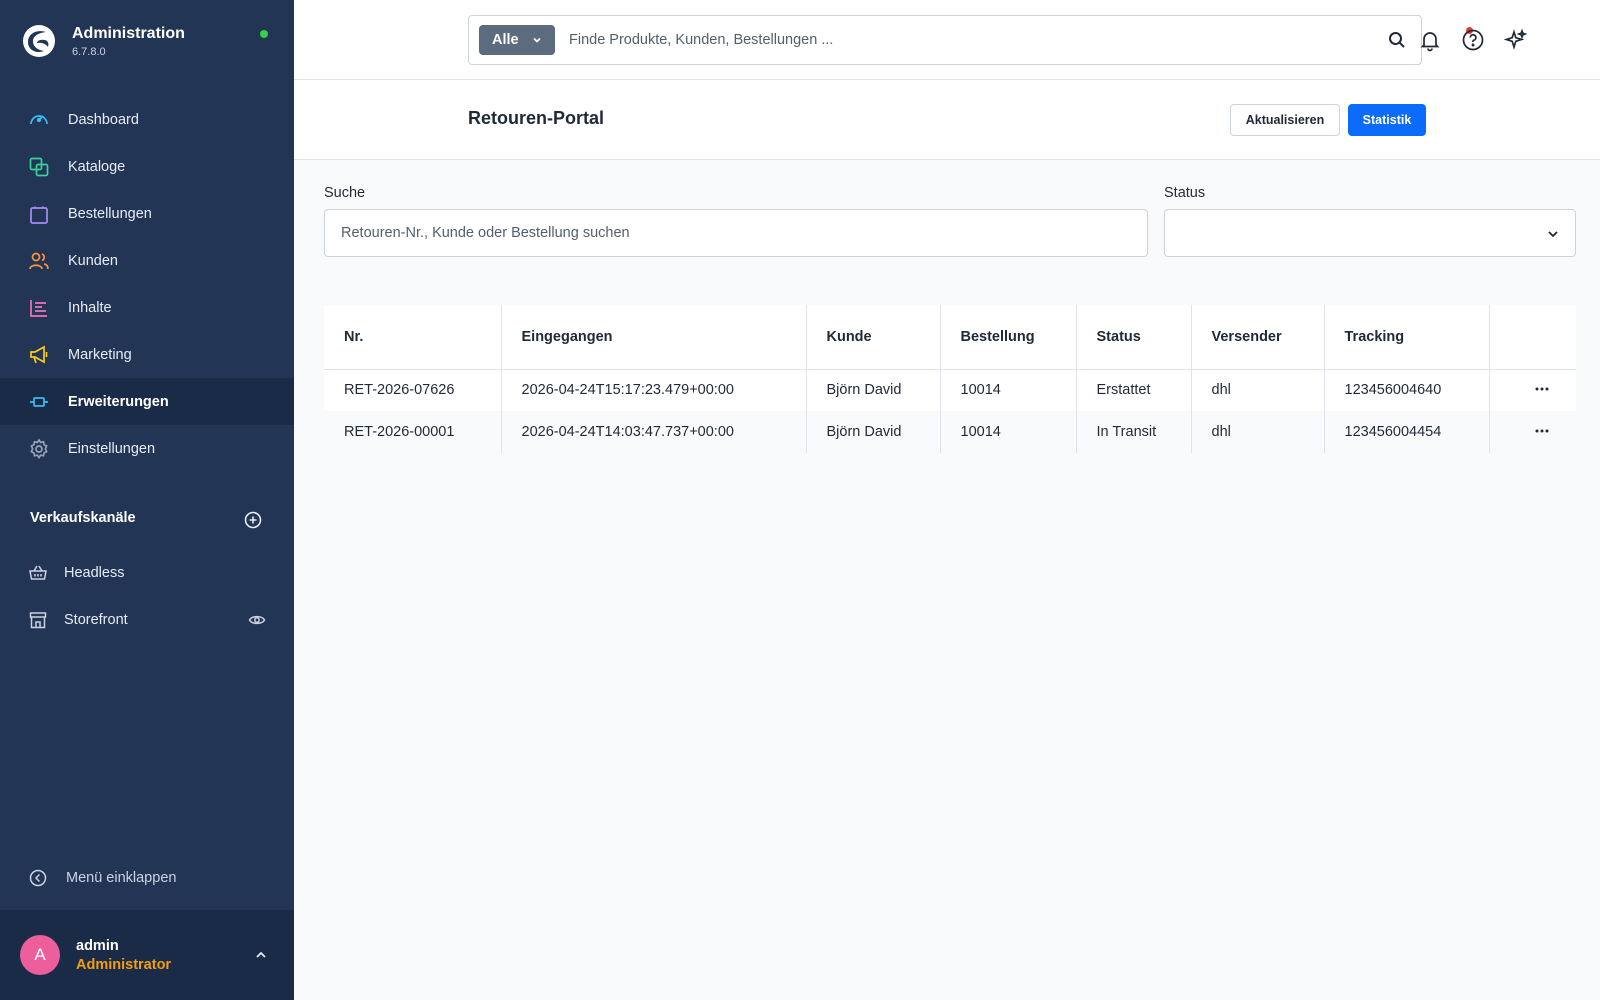  Describe the element at coordinates (654, 337) in the screenshot. I see `column-header-received: Eingegangen` at that location.